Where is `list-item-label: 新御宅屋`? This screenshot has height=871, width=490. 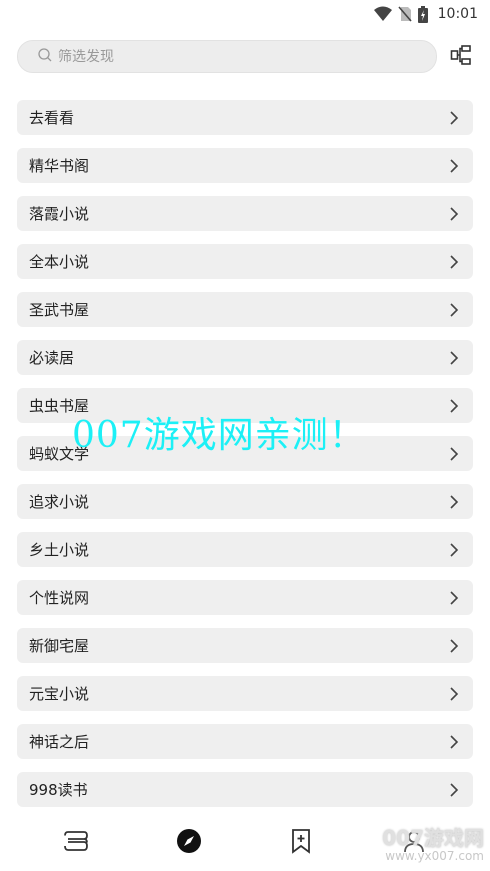 list-item-label: 新御宅屋 is located at coordinates (59, 646).